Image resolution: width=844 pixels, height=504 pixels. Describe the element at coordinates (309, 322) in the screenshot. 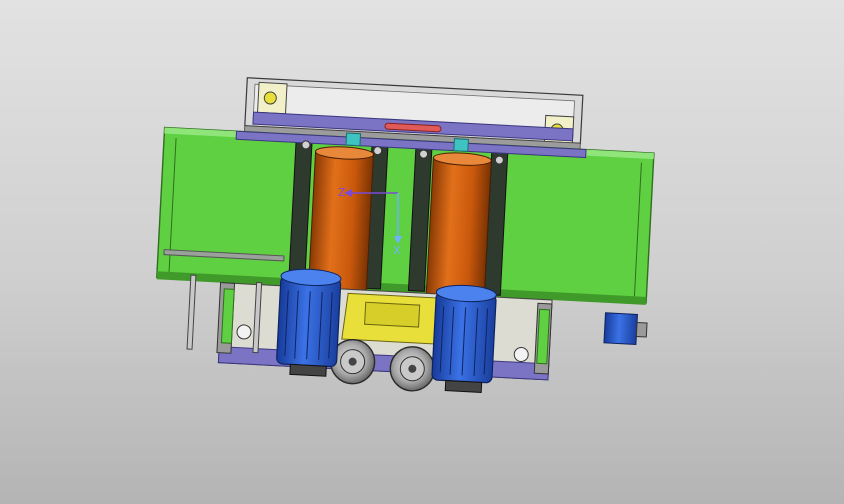

I see `motor-left` at that location.